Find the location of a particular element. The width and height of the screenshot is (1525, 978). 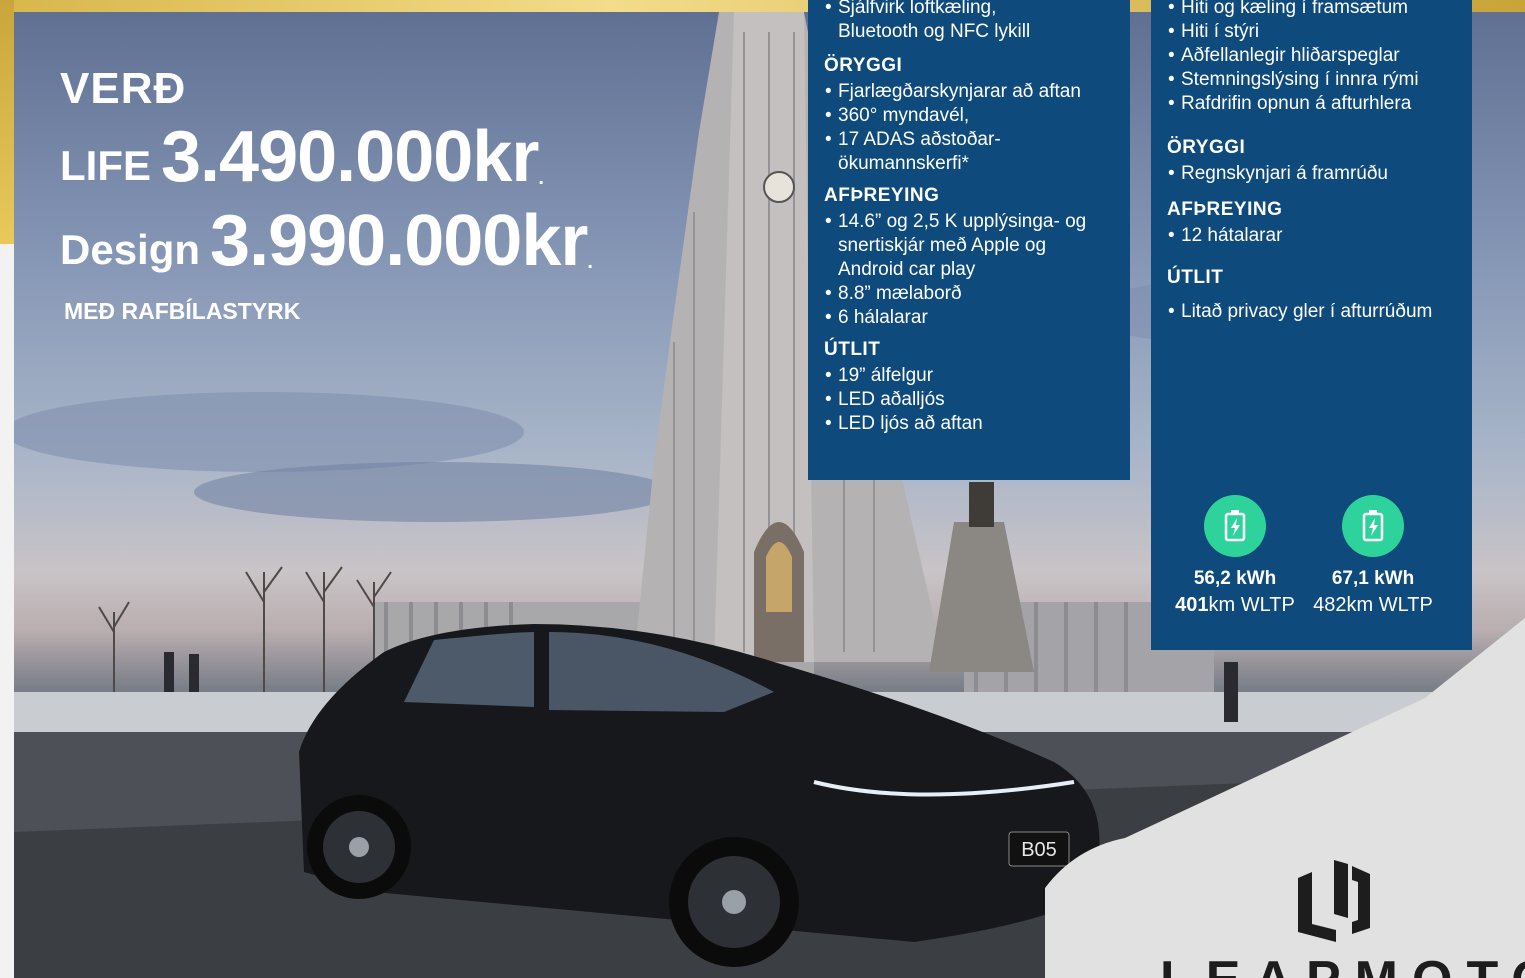

feature-item: 19” álfelgur is located at coordinates (969, 376).